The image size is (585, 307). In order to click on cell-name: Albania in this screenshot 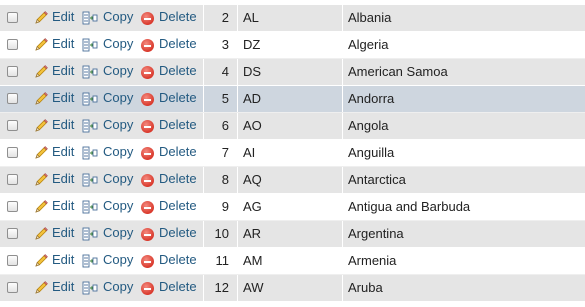, I will do `click(370, 17)`.